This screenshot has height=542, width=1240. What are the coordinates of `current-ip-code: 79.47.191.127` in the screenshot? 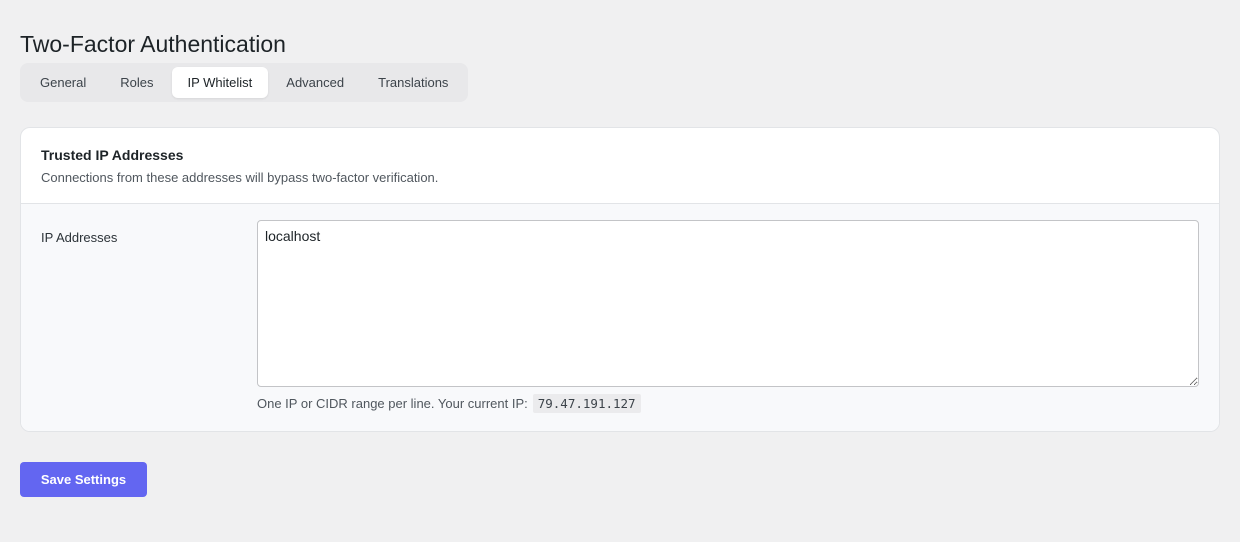 It's located at (586, 403).